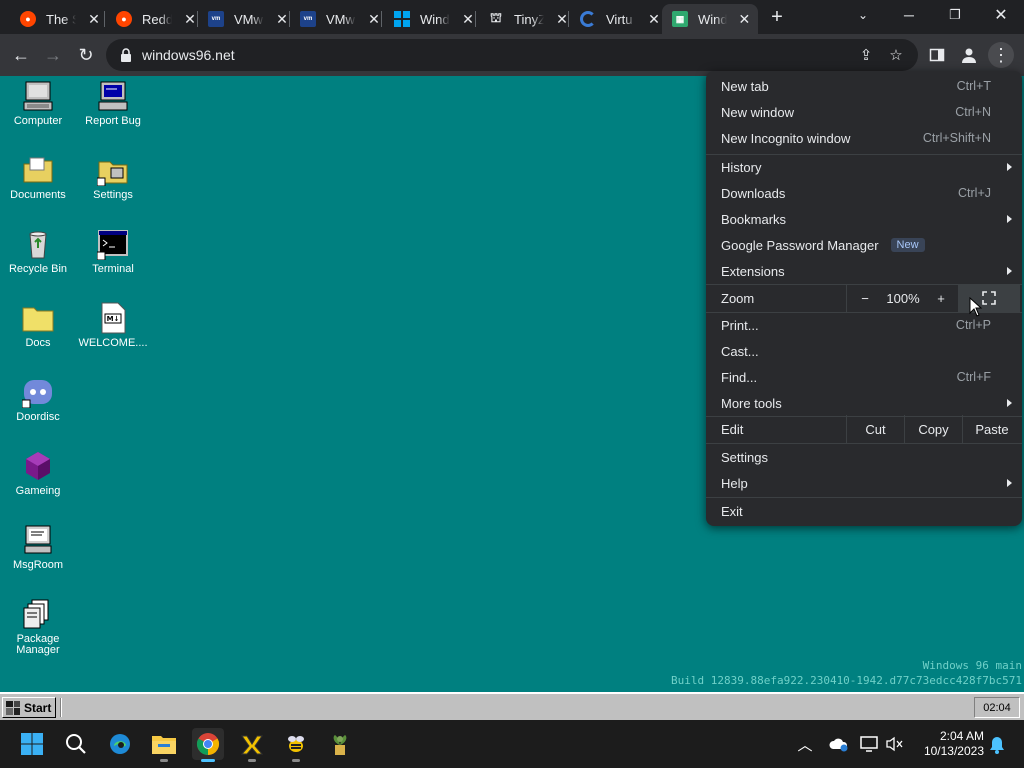 This screenshot has height=768, width=1024. What do you see at coordinates (955, 15) in the screenshot?
I see `restore-button: ❐` at bounding box center [955, 15].